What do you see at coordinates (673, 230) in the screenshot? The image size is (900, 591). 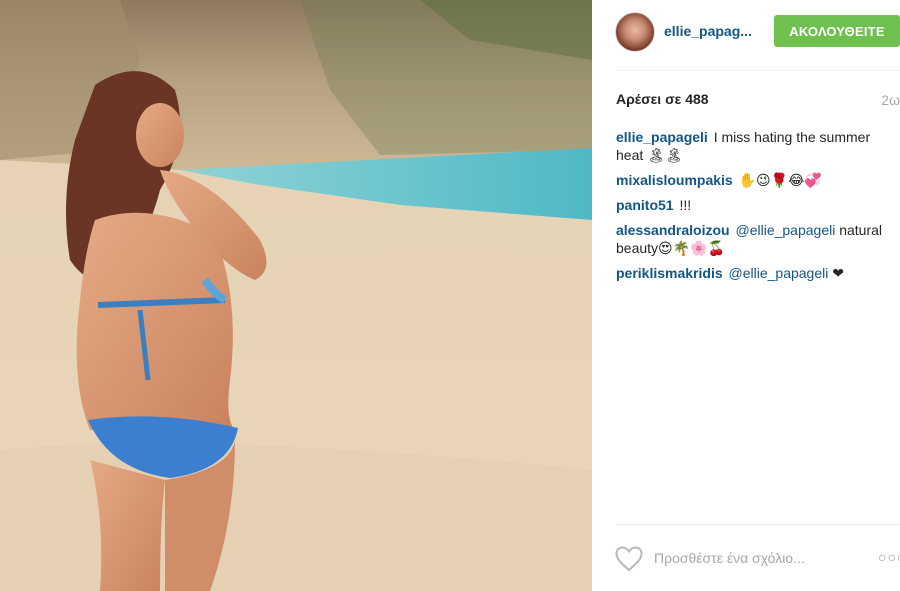 I see `comment-author: alessandraloizou` at bounding box center [673, 230].